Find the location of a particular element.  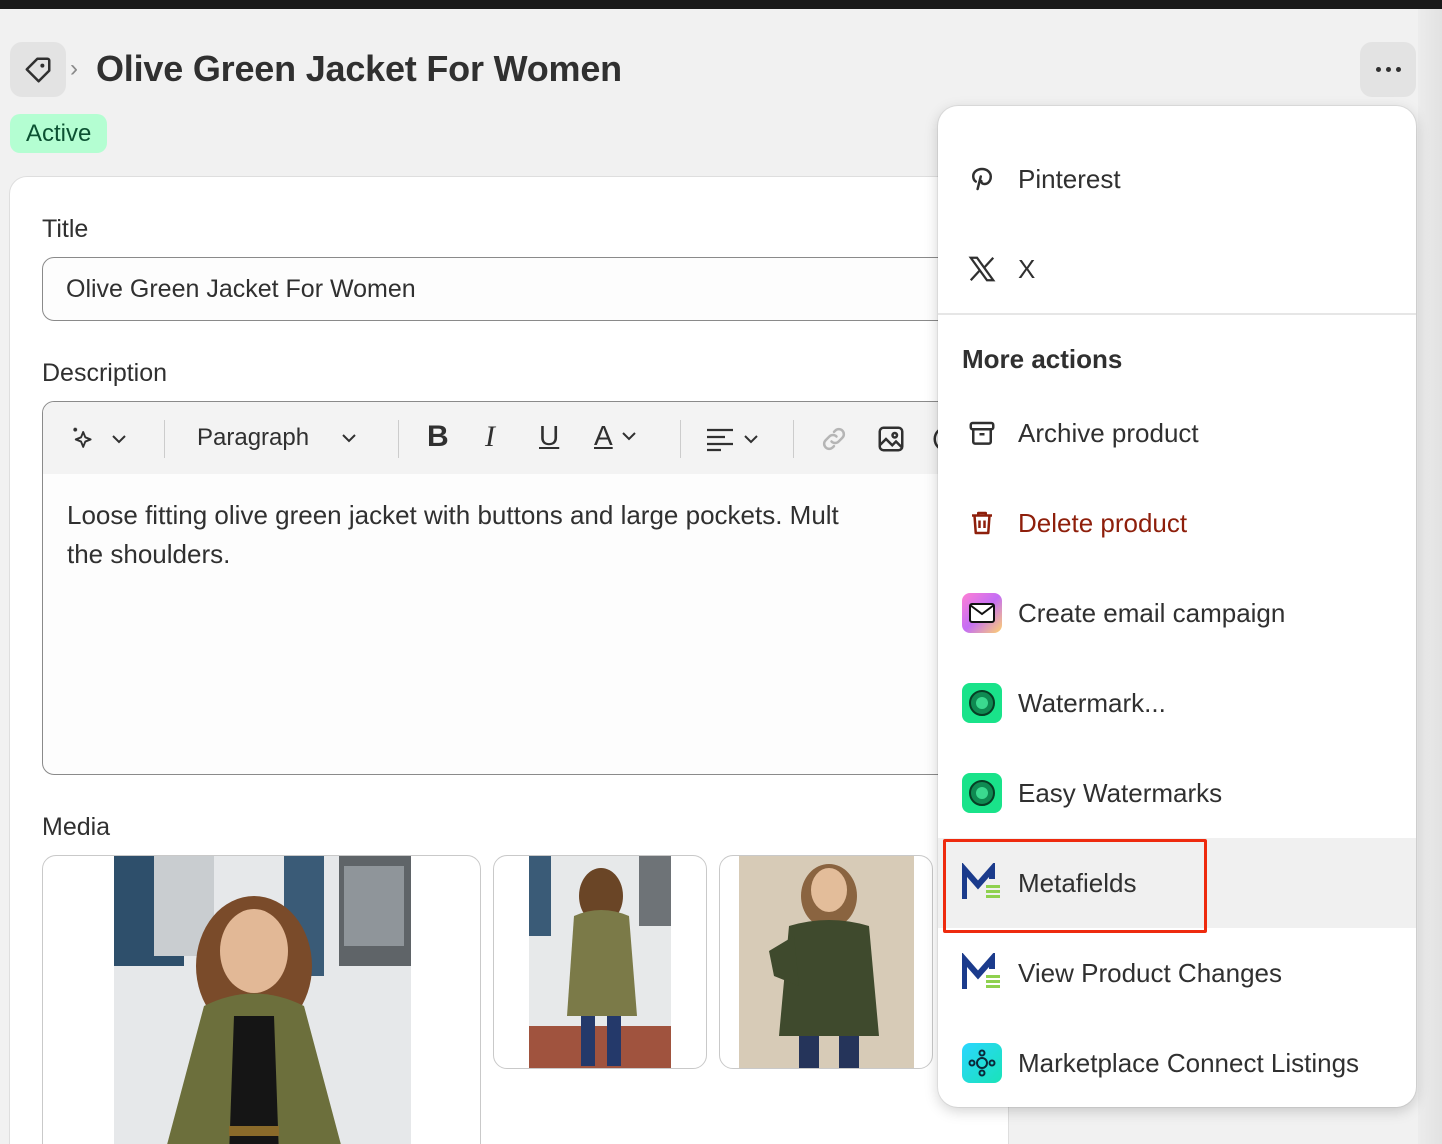

title-label: Title is located at coordinates (65, 229).